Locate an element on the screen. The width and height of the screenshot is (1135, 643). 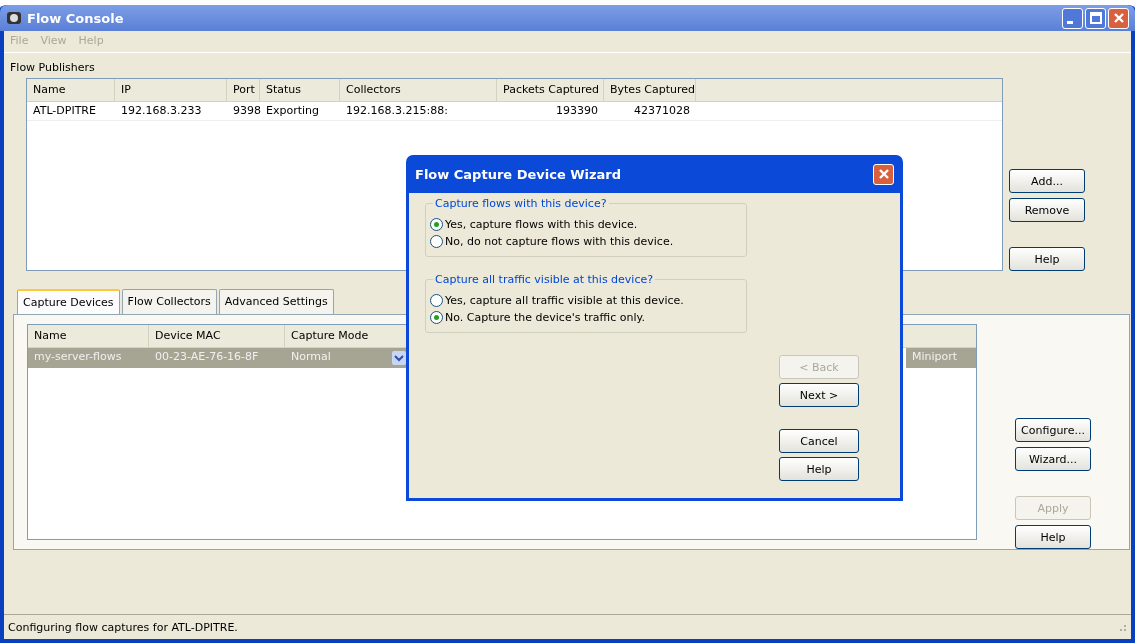
chevron-down-icon is located at coordinates (399, 358).